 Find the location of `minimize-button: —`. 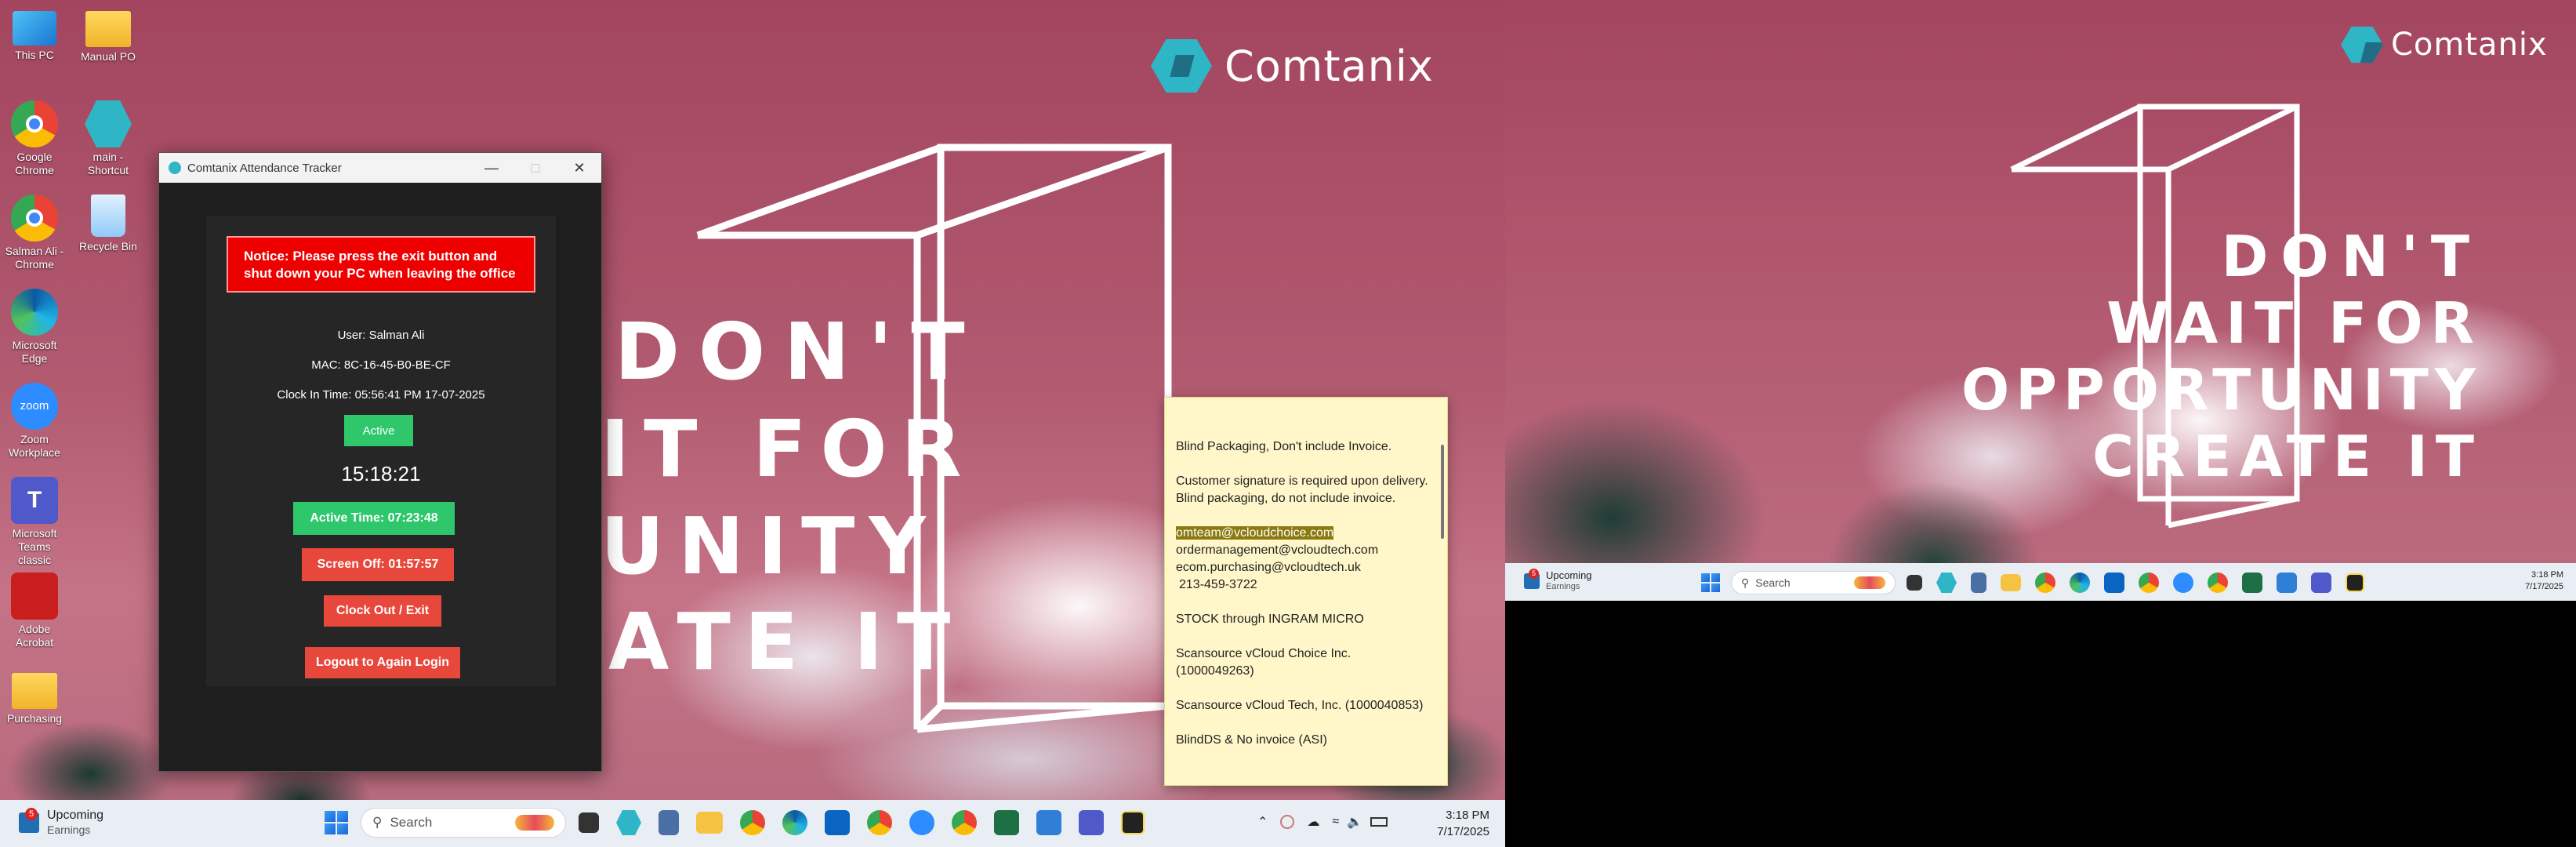

minimize-button: — is located at coordinates (492, 168).